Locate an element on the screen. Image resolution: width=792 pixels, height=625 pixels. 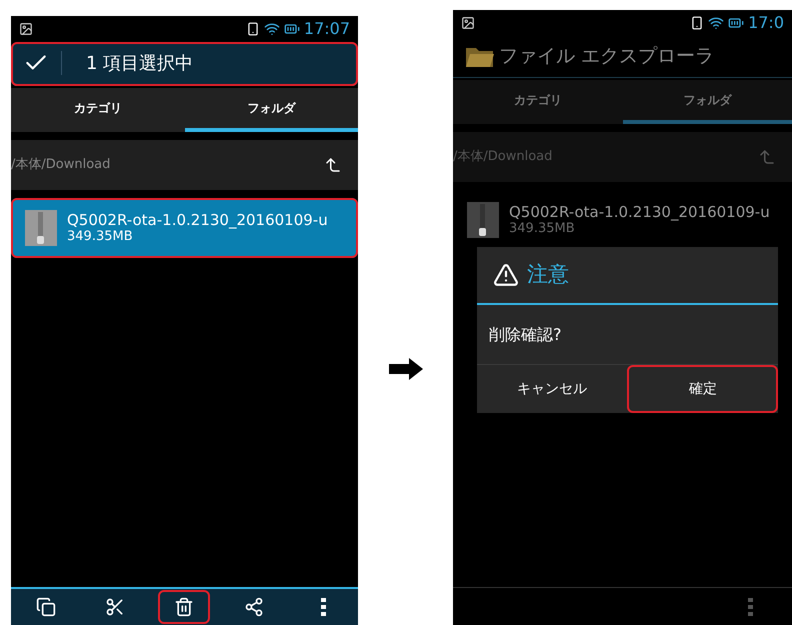
scissors-icon is located at coordinates (115, 607).